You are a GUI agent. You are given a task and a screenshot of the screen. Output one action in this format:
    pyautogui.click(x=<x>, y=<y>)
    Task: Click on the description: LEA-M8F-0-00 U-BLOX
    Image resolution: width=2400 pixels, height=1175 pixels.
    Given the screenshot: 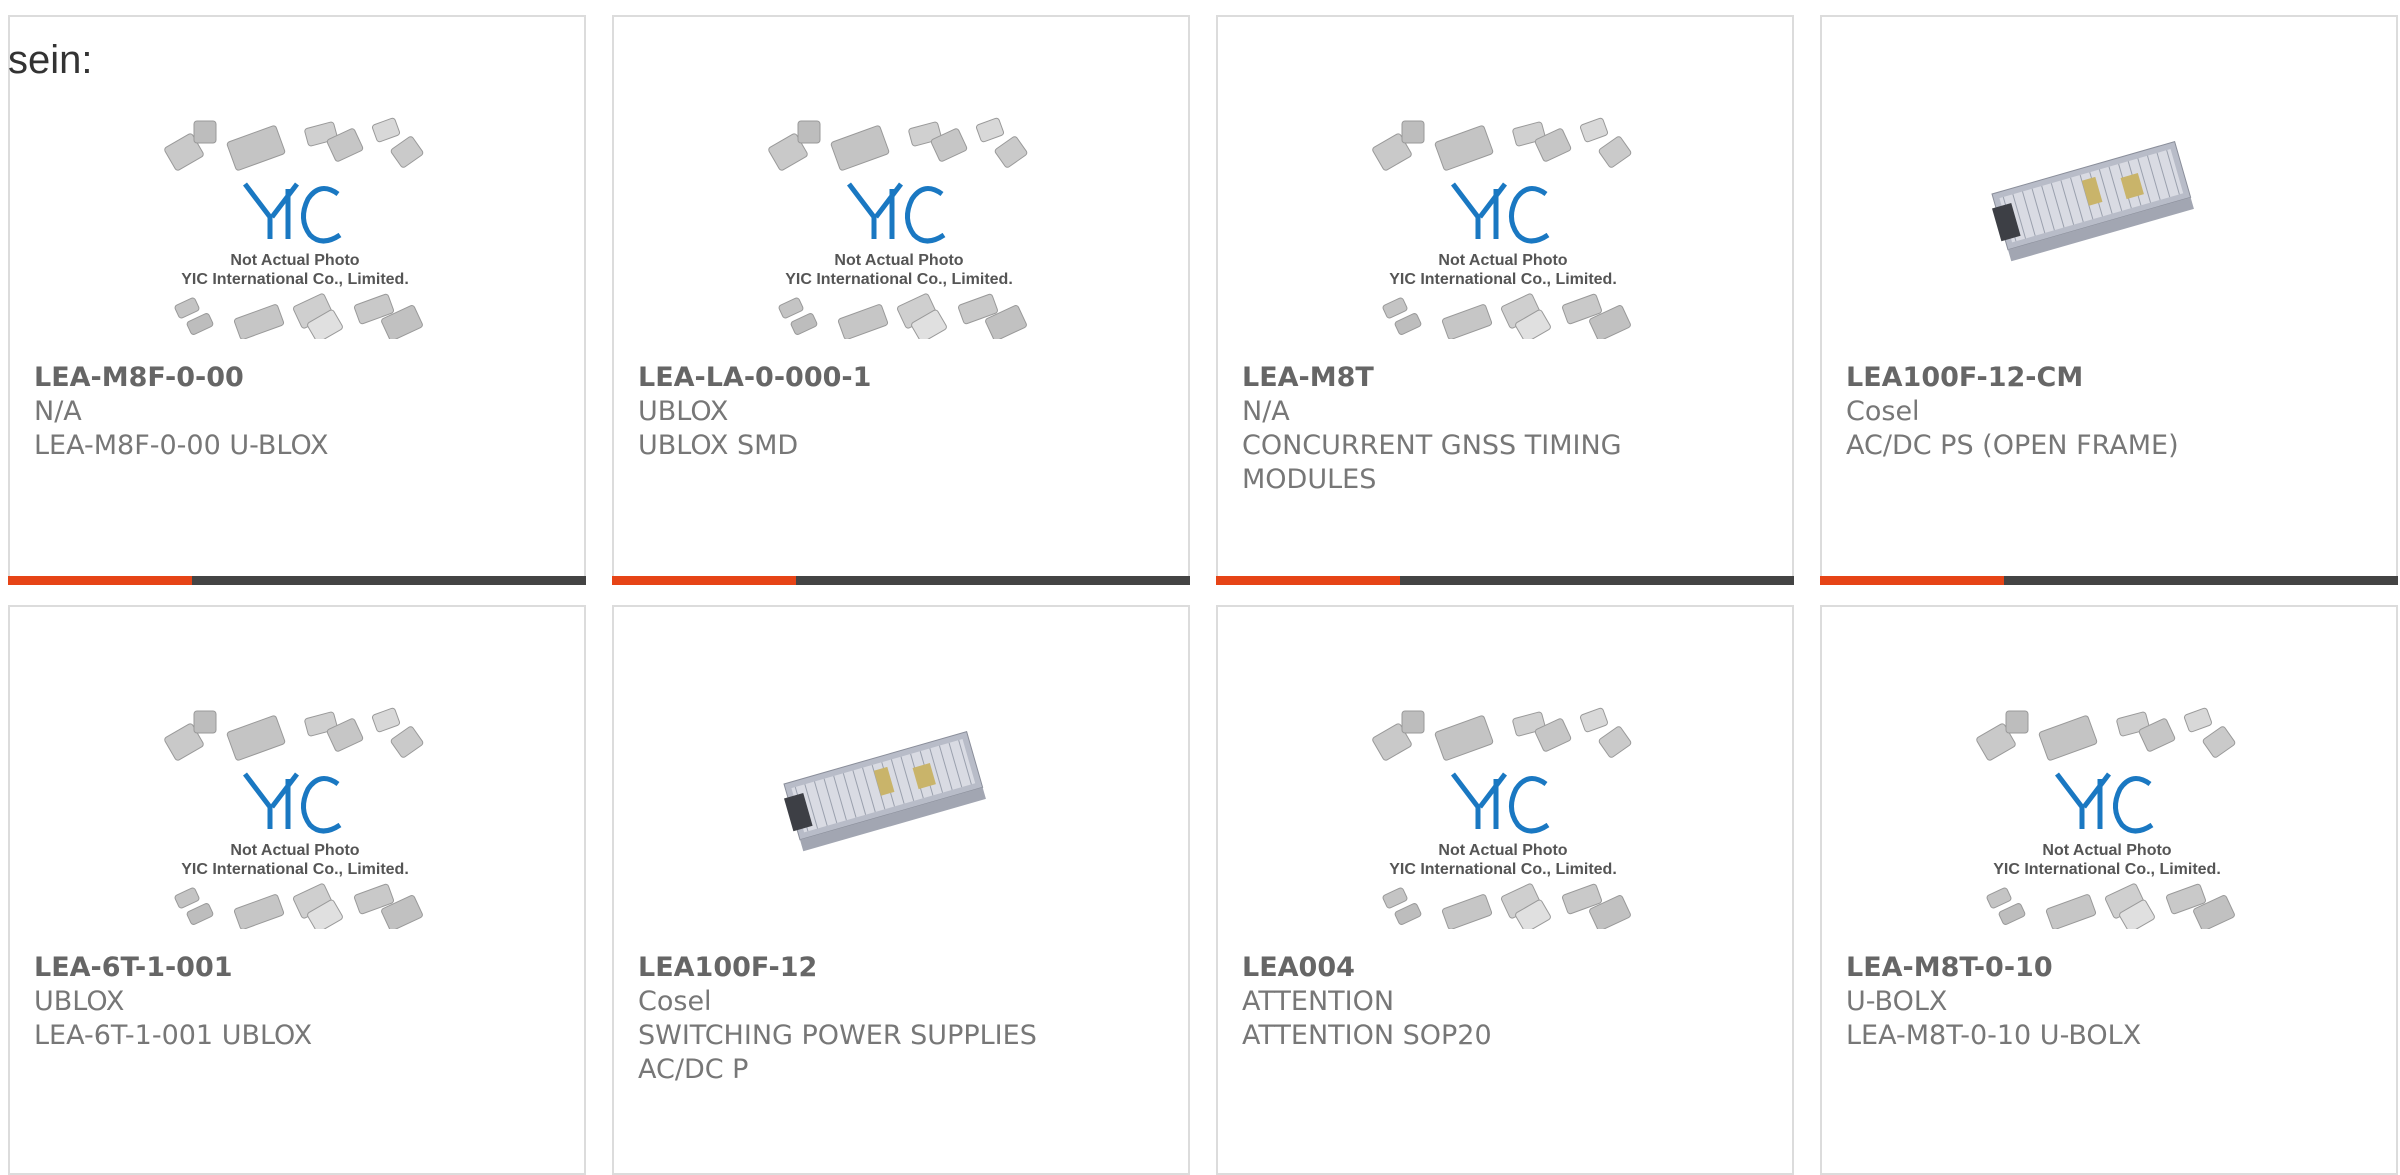 What is the action you would take?
    pyautogui.click(x=181, y=445)
    